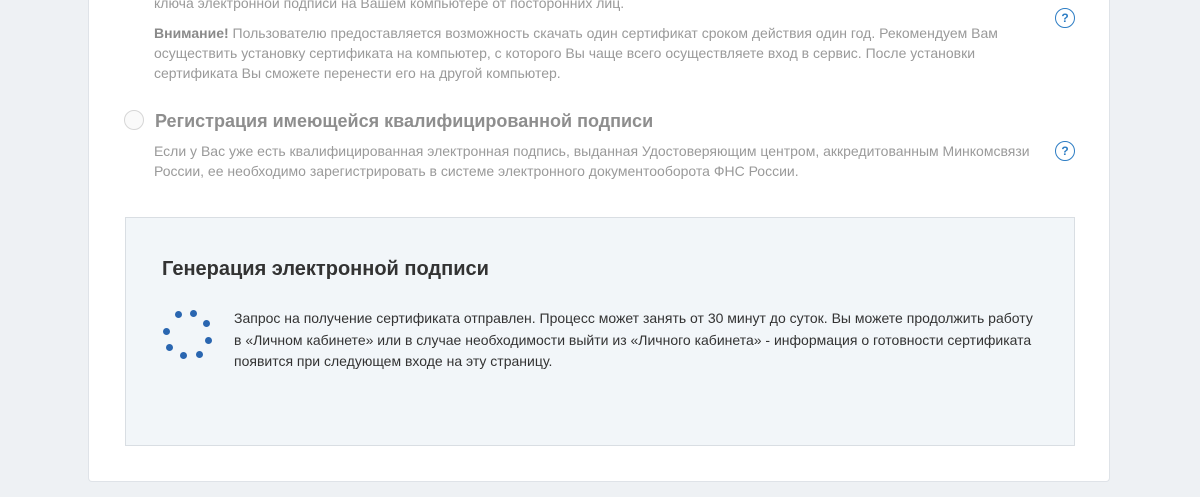 The image size is (1200, 497). What do you see at coordinates (191, 33) in the screenshot?
I see `warning-label: Внимание!` at bounding box center [191, 33].